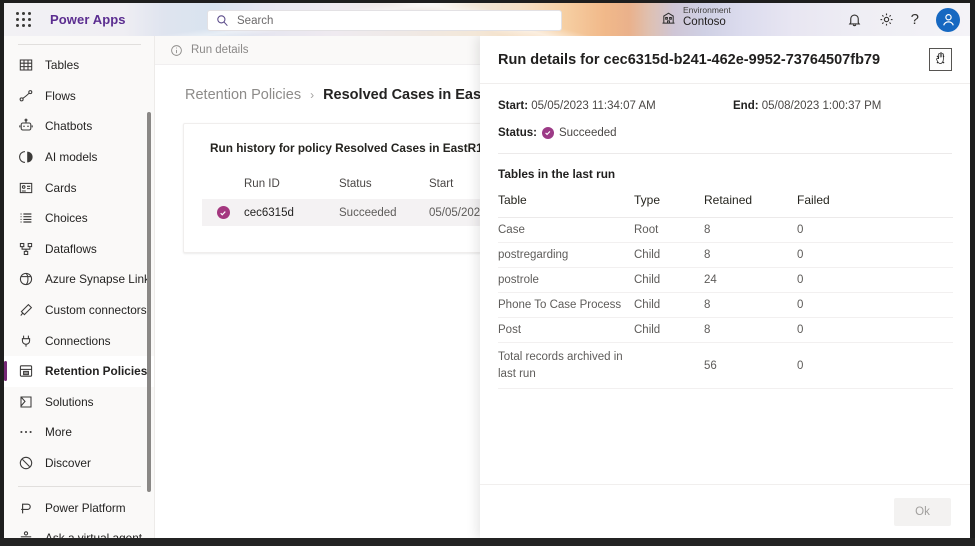 This screenshot has width=975, height=546. What do you see at coordinates (223, 184) in the screenshot?
I see `select-column-header` at bounding box center [223, 184].